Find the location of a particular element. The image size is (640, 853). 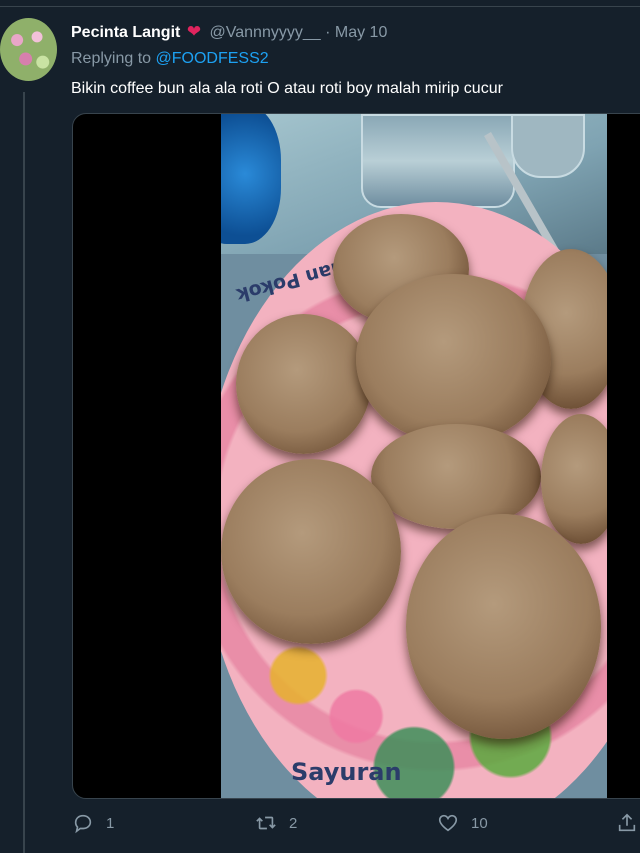

thread-line is located at coordinates (24, 472).